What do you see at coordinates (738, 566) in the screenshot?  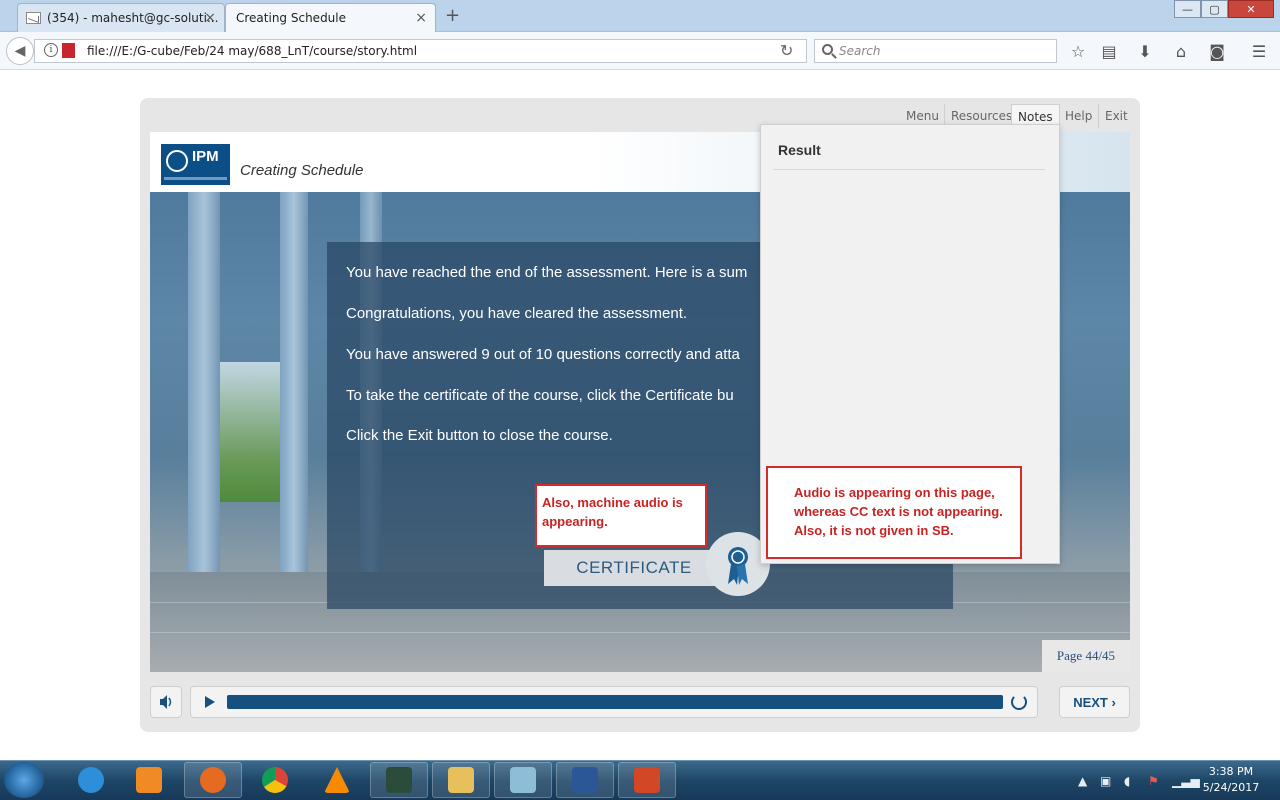 I see `ribbon-icon` at bounding box center [738, 566].